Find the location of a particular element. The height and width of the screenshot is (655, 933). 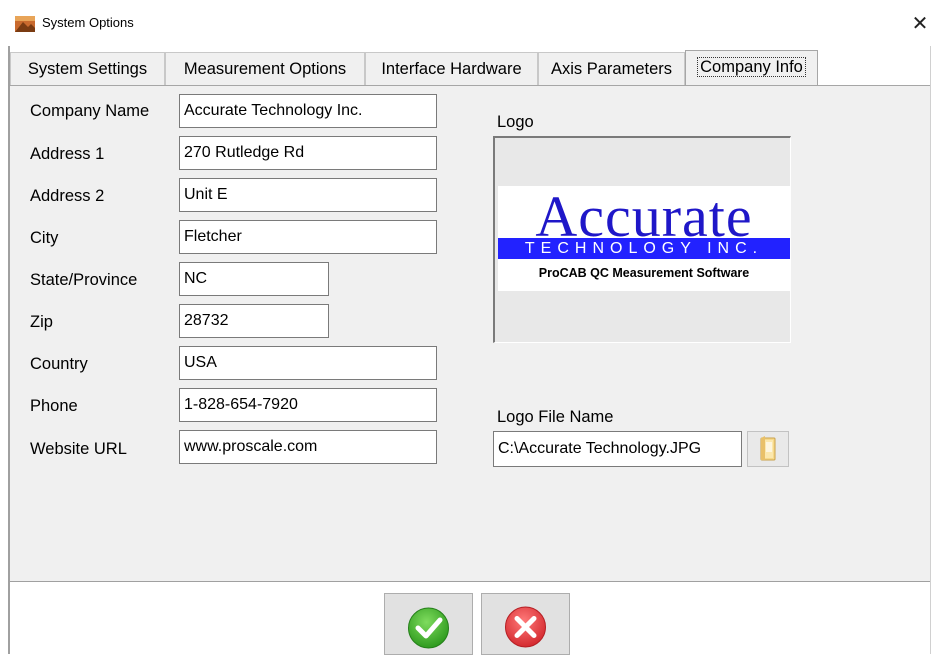

ok-button is located at coordinates (428, 624).